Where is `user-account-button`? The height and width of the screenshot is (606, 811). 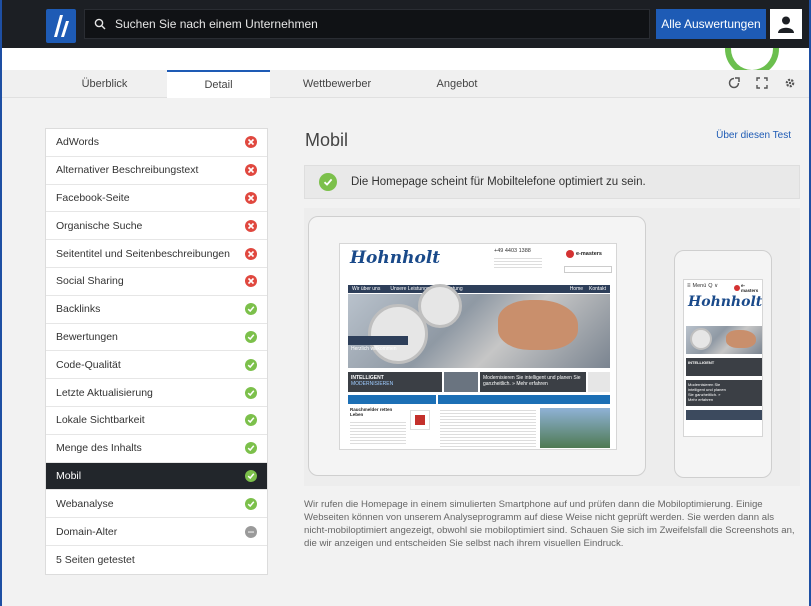
user-account-button is located at coordinates (786, 24).